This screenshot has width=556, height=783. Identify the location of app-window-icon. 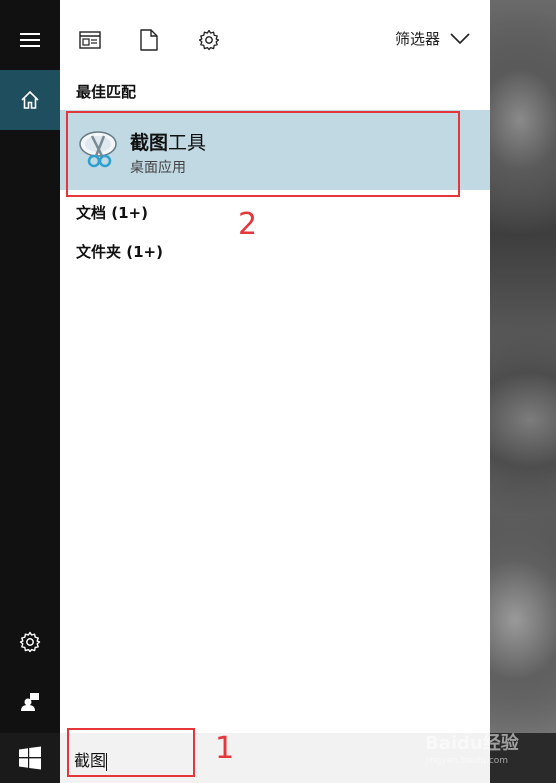
(90, 40).